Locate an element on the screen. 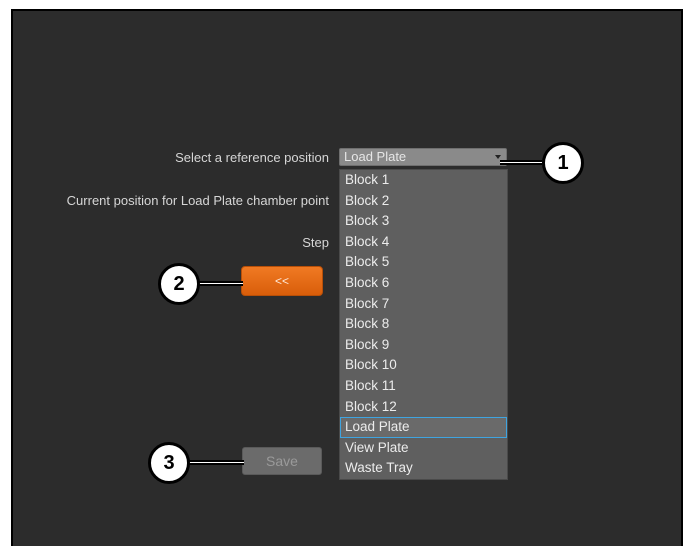  dropdown-option: Block 7 is located at coordinates (423, 304).